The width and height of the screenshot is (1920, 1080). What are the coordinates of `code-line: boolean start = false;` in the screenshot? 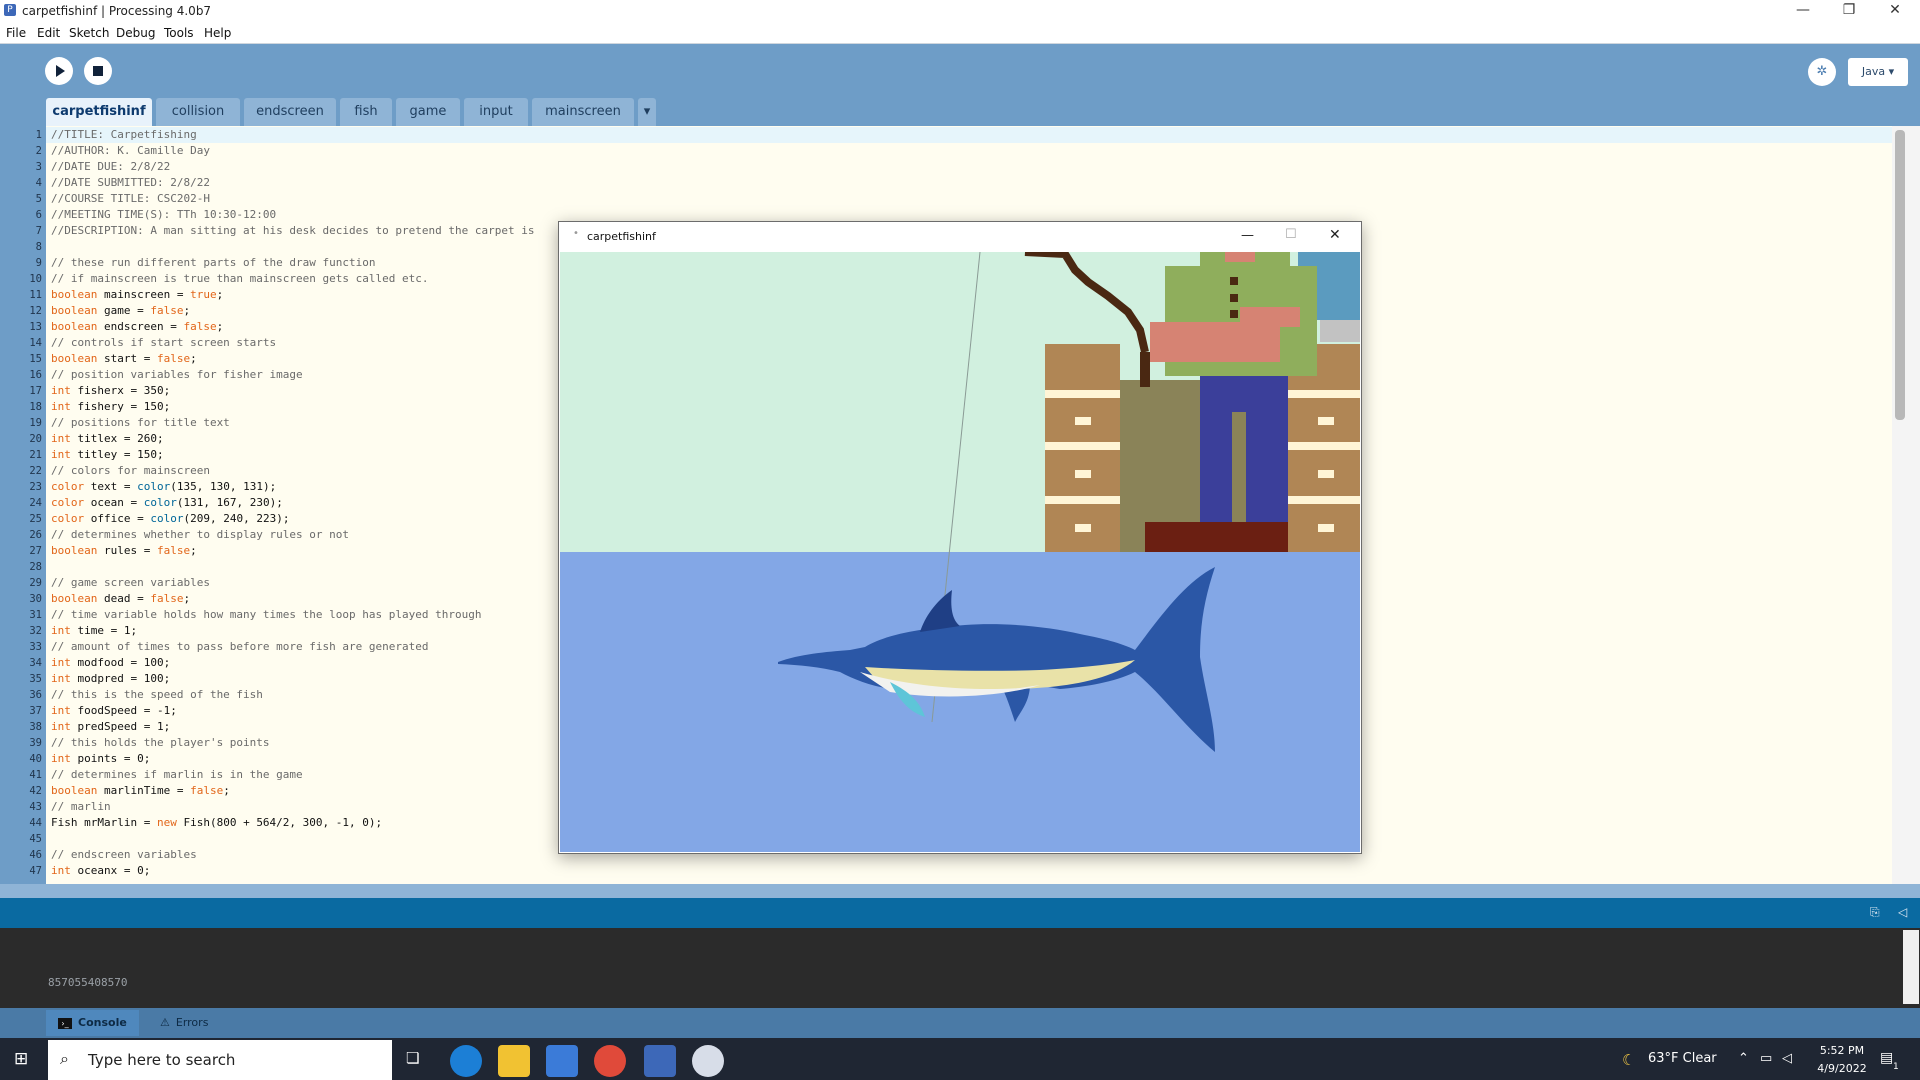 It's located at (124, 359).